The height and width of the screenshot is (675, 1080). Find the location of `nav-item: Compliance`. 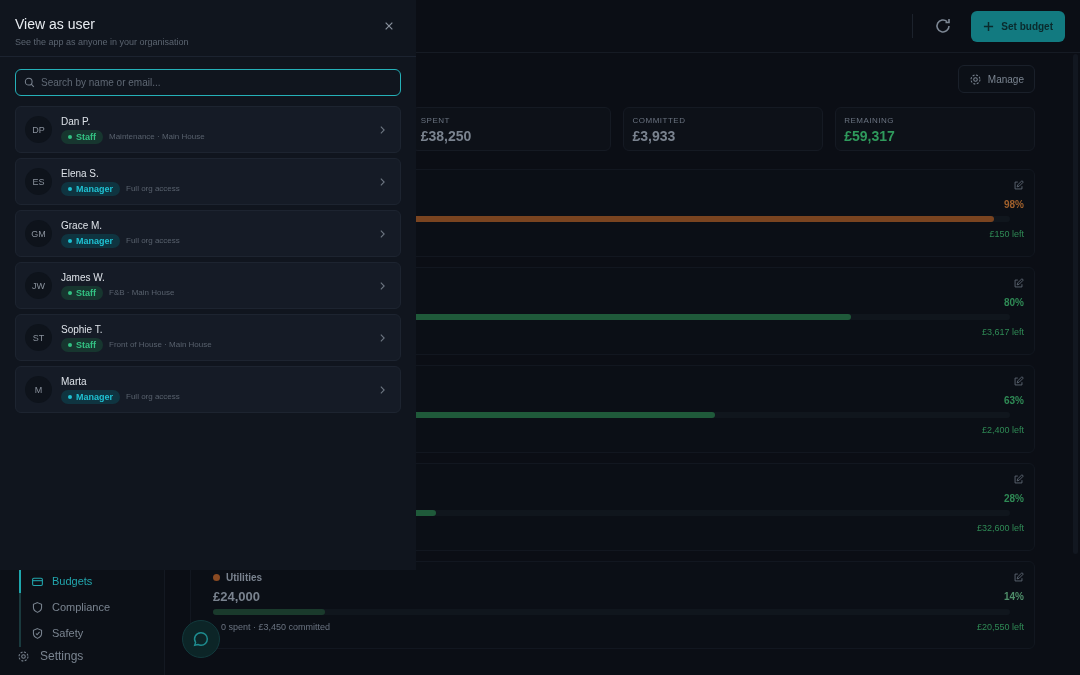

nav-item: Compliance is located at coordinates (92, 607).